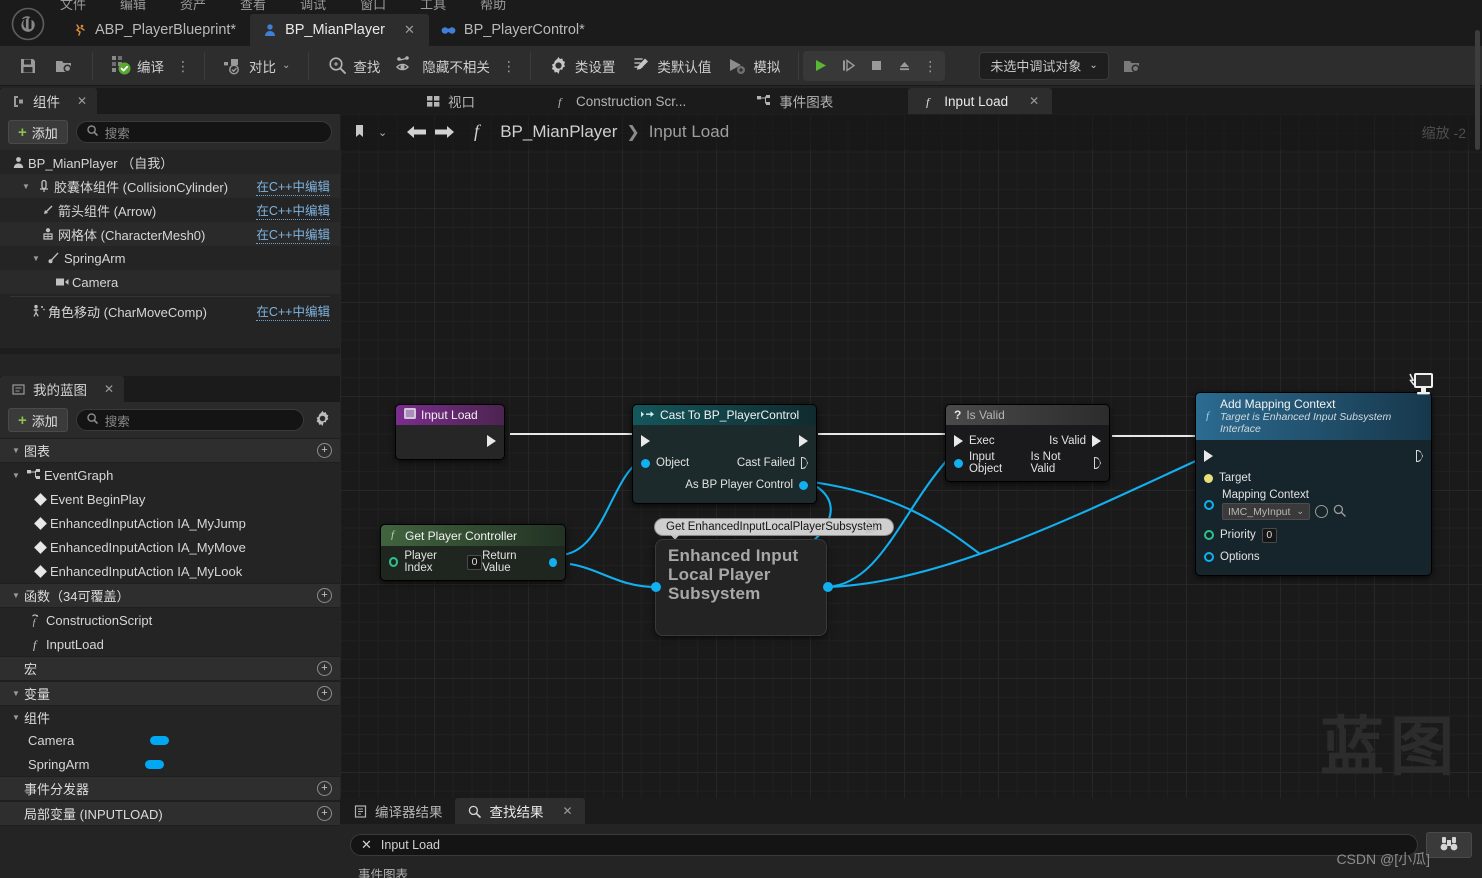 Image resolution: width=1482 pixels, height=878 pixels. Describe the element at coordinates (724, 485) in the screenshot. I see `pin-row-as-bp-player-control: As BP Player Control` at that location.